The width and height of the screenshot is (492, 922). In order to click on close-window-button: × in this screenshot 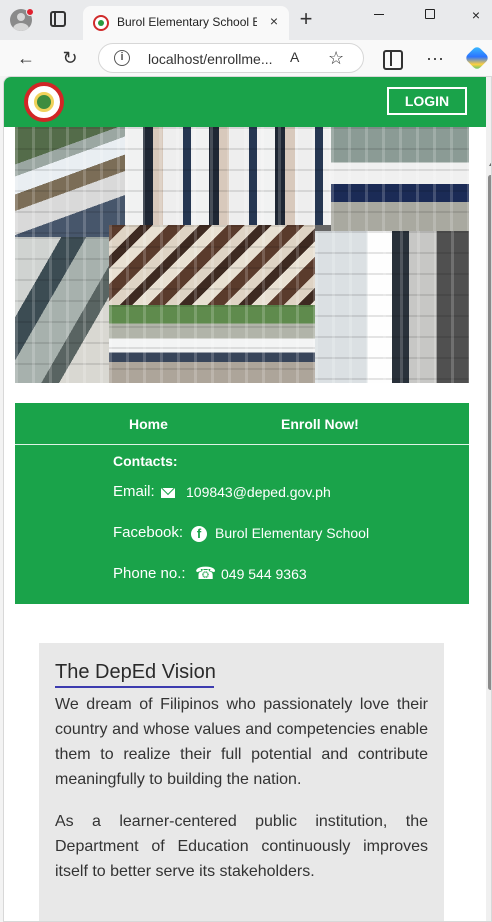, I will do `click(476, 15)`.